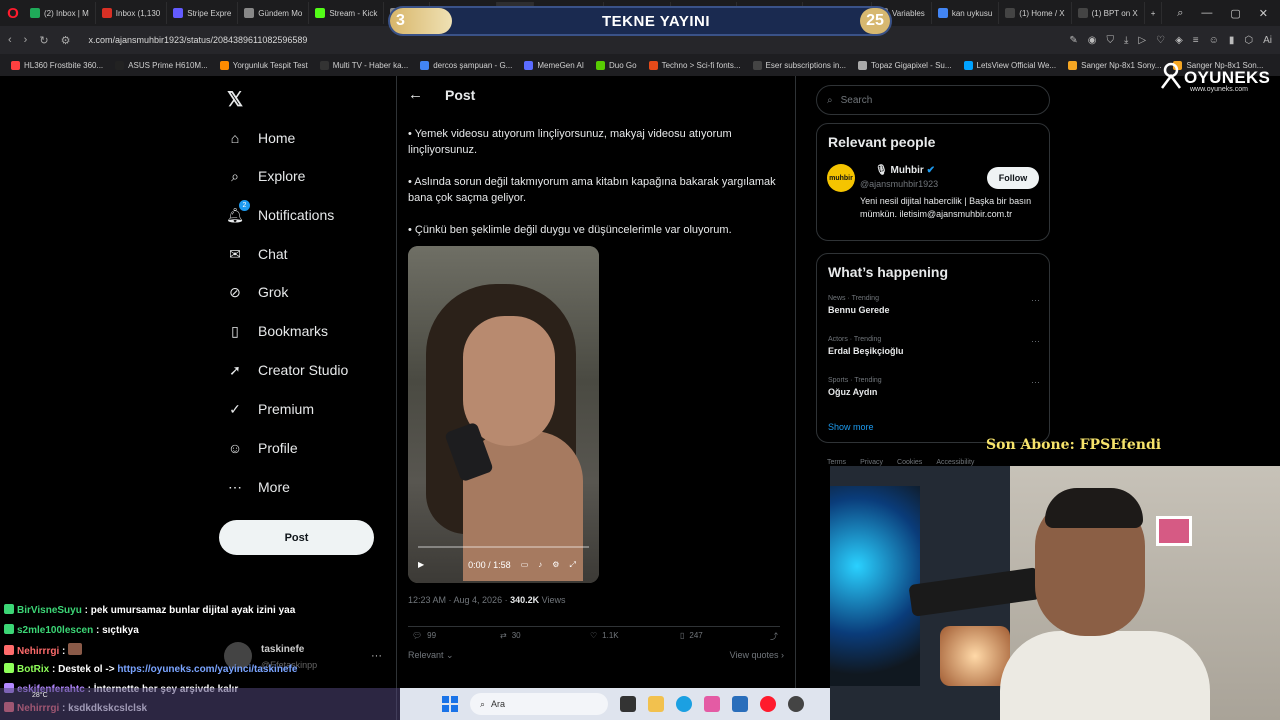  What do you see at coordinates (296, 537) in the screenshot?
I see `compose-post-button: Post` at bounding box center [296, 537].